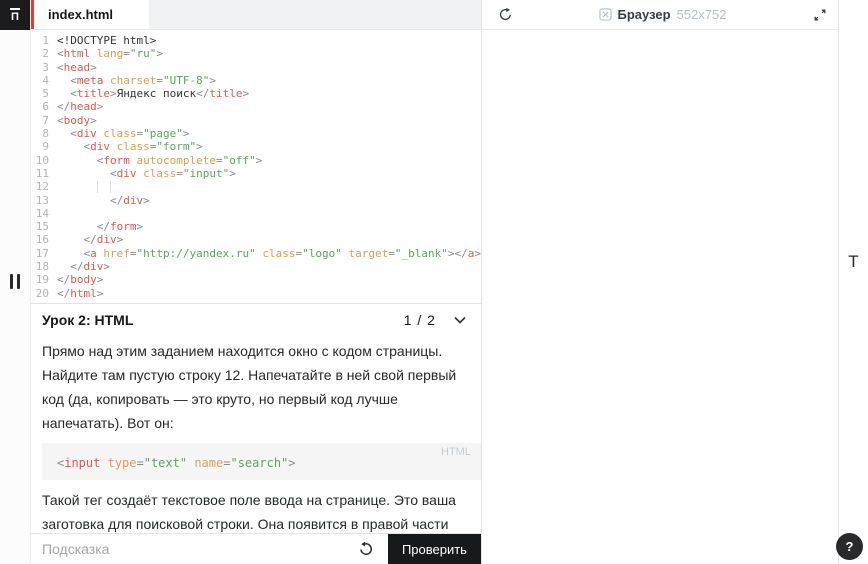  Describe the element at coordinates (176, 463) in the screenshot. I see `lesson-code-line: <input type="text" name="search">` at that location.